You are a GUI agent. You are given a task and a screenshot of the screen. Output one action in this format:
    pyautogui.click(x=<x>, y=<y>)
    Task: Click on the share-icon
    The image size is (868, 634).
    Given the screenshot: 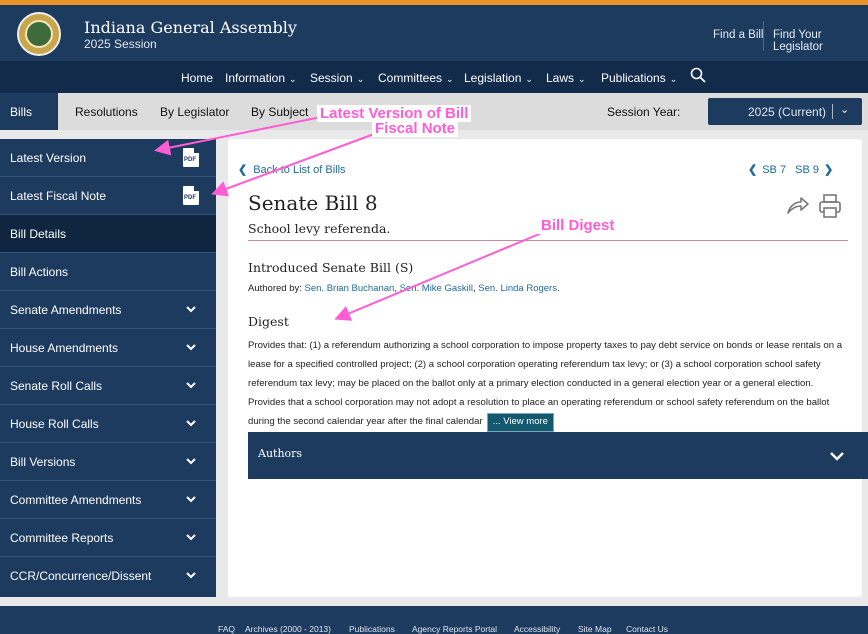 What is the action you would take?
    pyautogui.click(x=798, y=205)
    